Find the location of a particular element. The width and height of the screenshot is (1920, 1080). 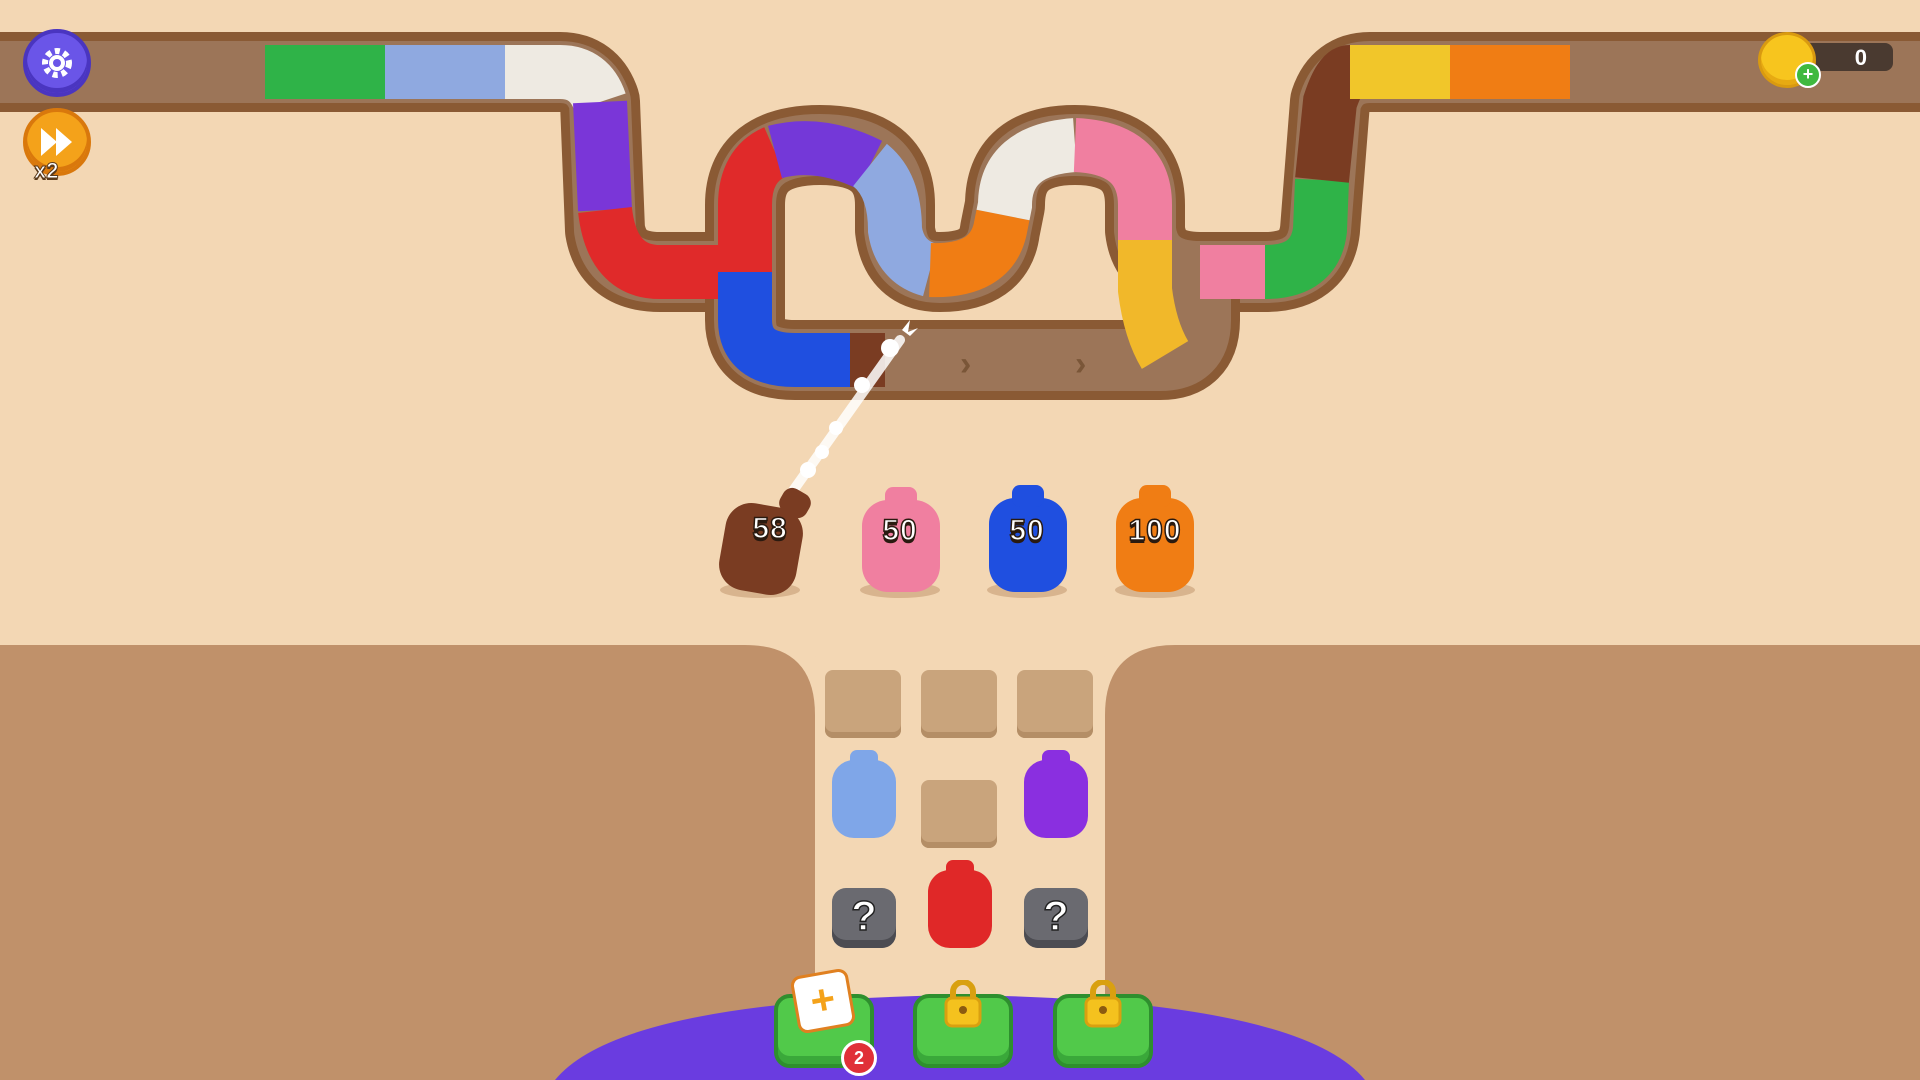

shooter-count: 100 is located at coordinates (1155, 530).